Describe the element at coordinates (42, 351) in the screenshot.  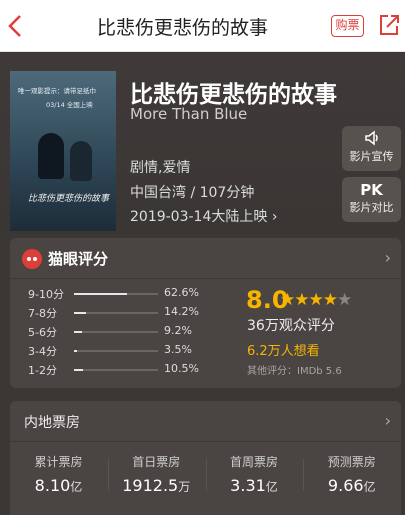
I see `rating-range-label: 3-4分` at that location.